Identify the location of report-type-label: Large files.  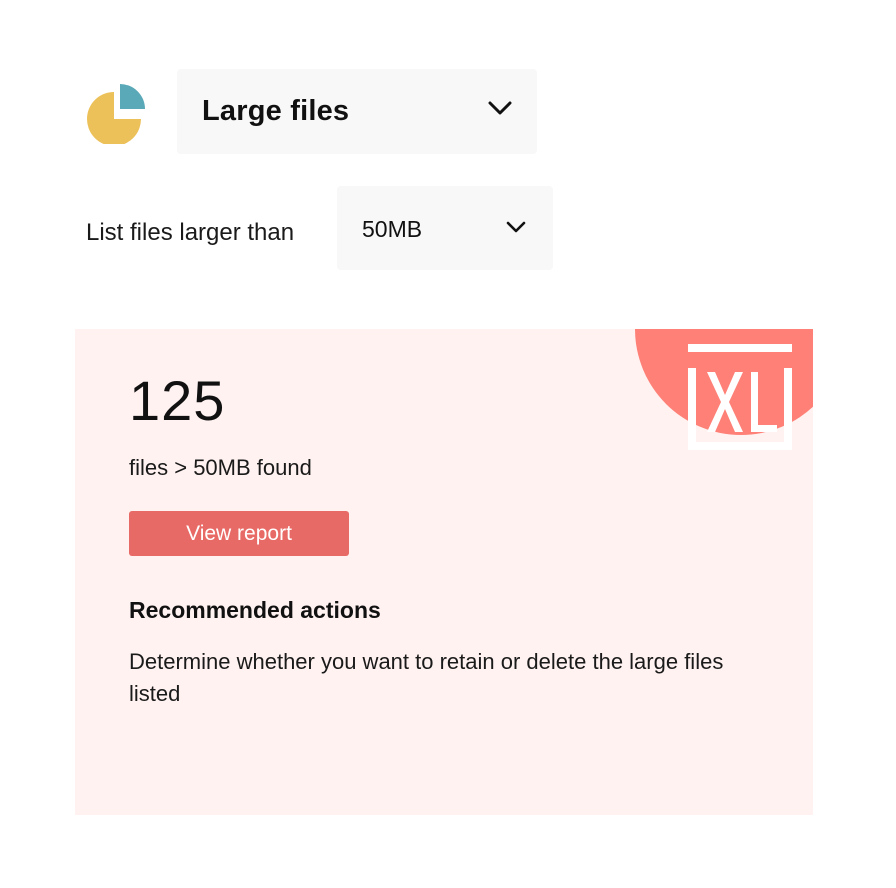
(276, 111).